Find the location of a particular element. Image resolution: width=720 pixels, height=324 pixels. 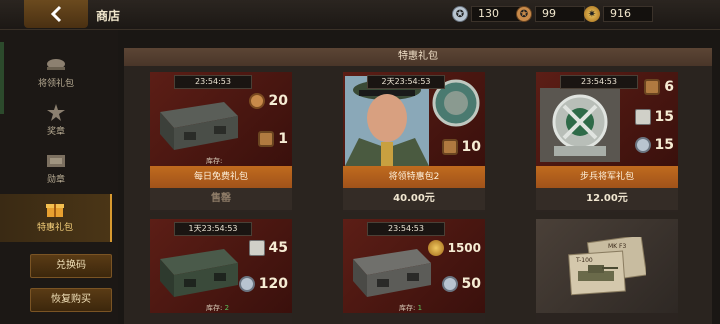

top-bar: 商店 ✪ 130 ✪ 99 ✷ 916 is located at coordinates (360, 15).